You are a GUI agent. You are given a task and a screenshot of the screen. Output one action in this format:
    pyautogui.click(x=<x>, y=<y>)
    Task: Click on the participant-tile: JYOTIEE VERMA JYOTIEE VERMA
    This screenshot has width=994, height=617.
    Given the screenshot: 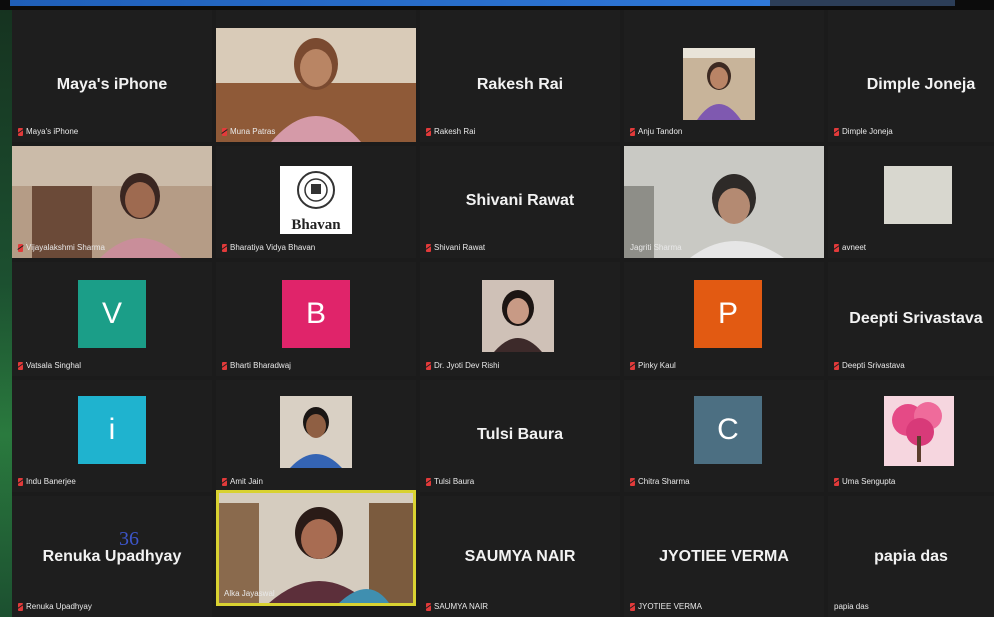 What is the action you would take?
    pyautogui.click(x=724, y=556)
    